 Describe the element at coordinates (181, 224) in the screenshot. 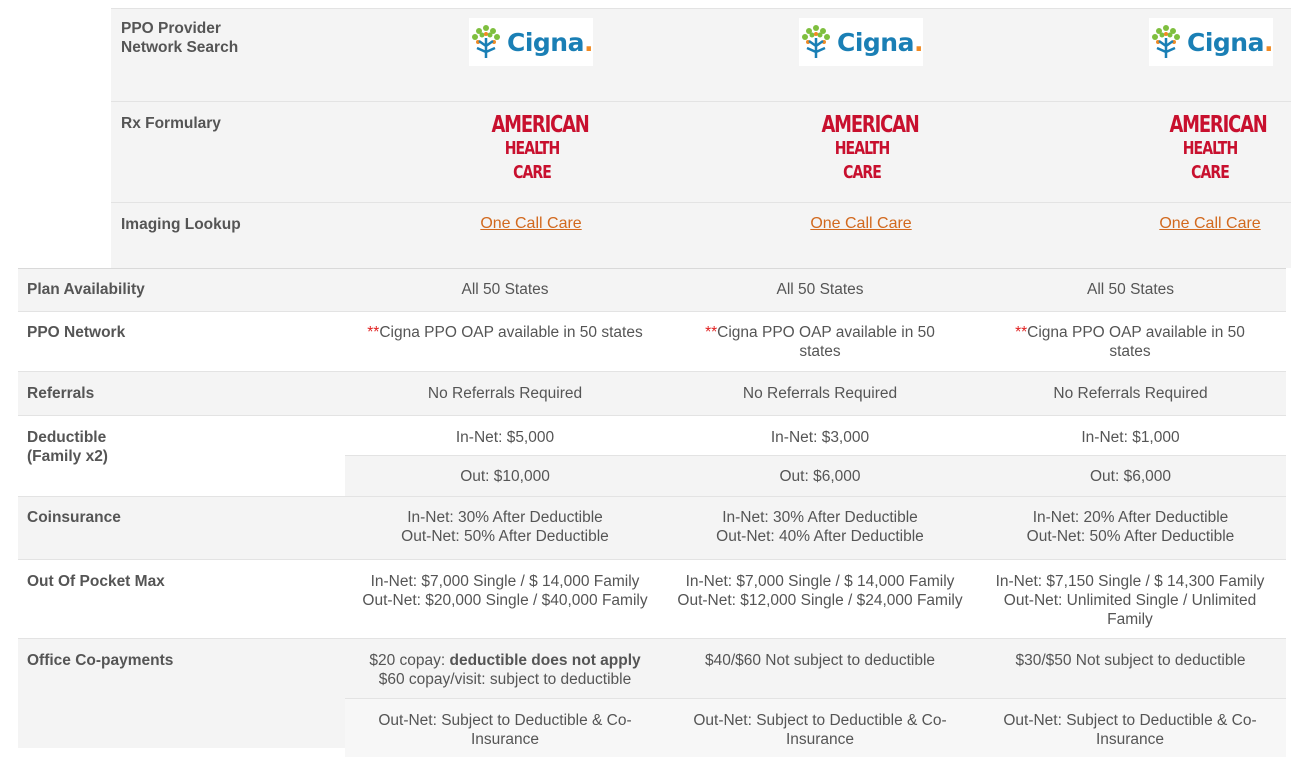

I see `imaging-lookup-label: Imaging Lookup` at that location.